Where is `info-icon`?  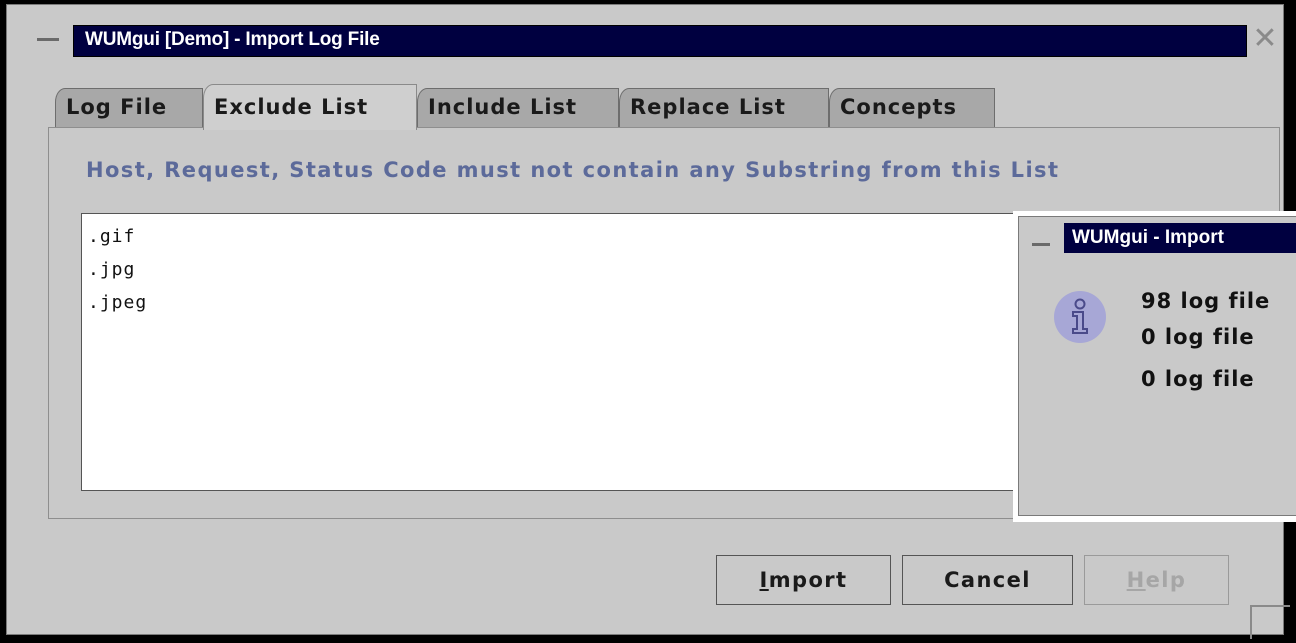 info-icon is located at coordinates (1080, 317).